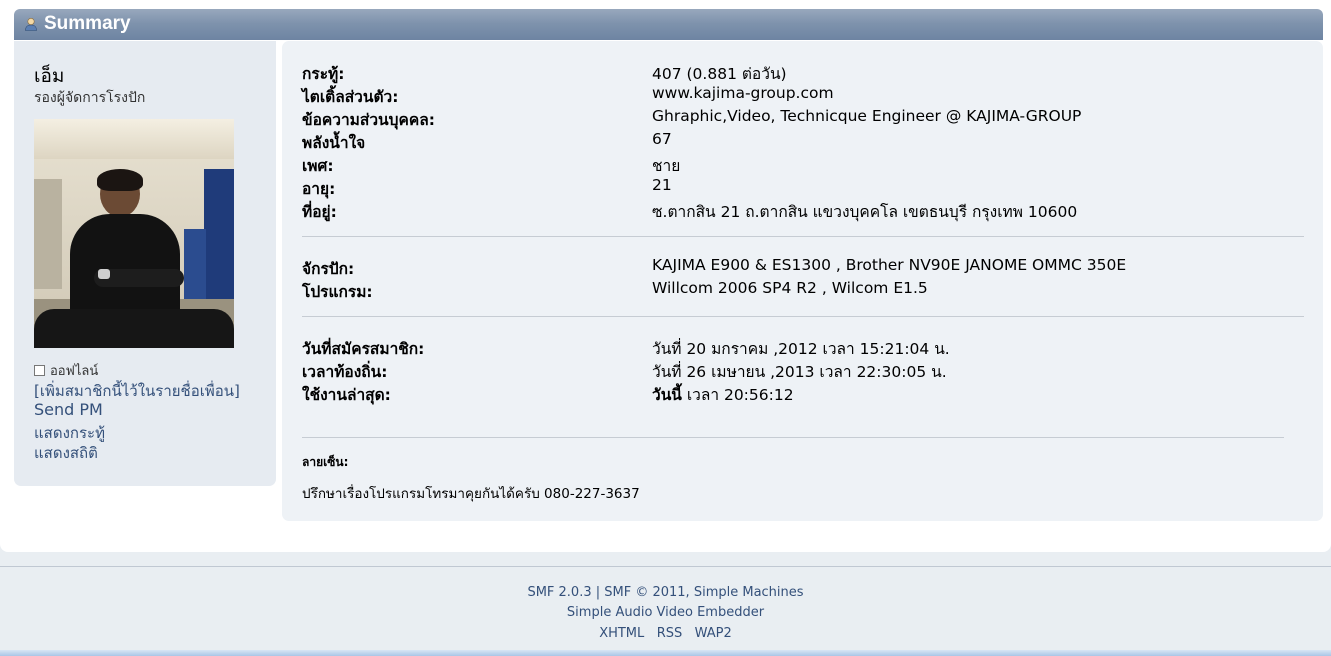 This screenshot has height=656, width=1331. Describe the element at coordinates (743, 93) in the screenshot. I see `detail-value: www.kajima-group.com` at that location.